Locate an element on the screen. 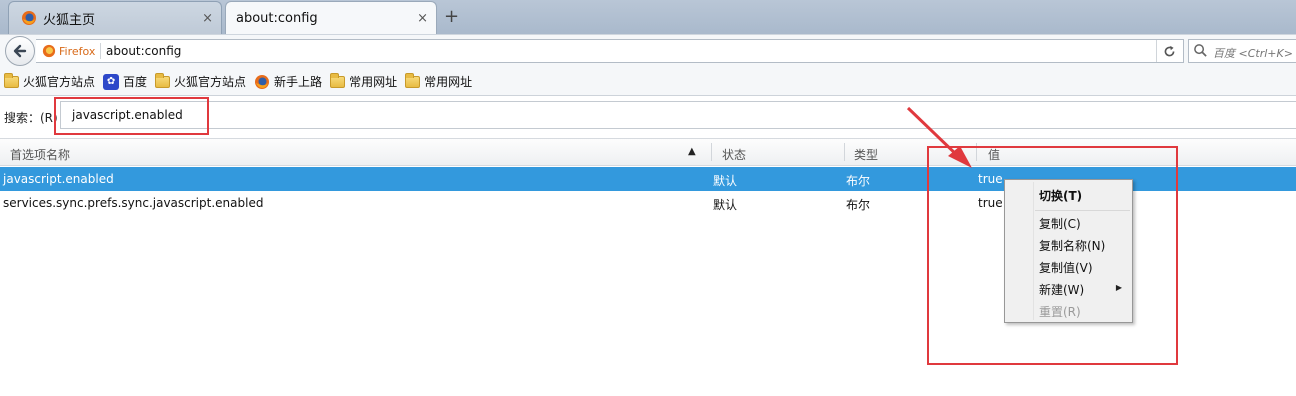  annotation-arrow-icon is located at coordinates (939, 137).